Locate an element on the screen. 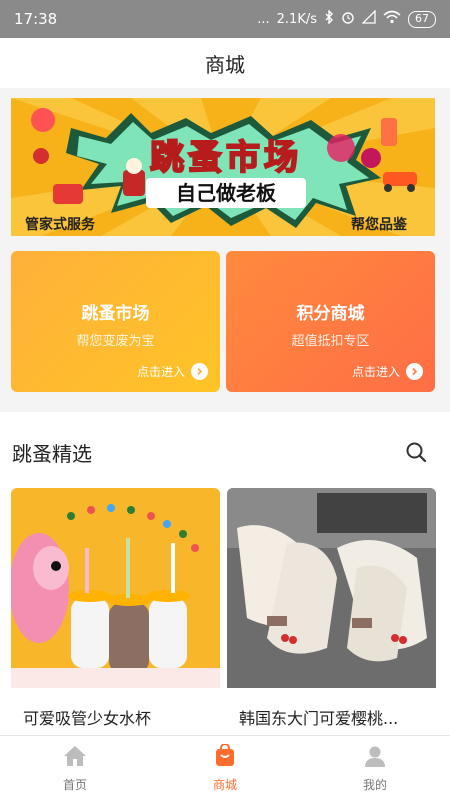 This screenshot has height=800, width=450. page-title-bar: 商城 is located at coordinates (225, 63).